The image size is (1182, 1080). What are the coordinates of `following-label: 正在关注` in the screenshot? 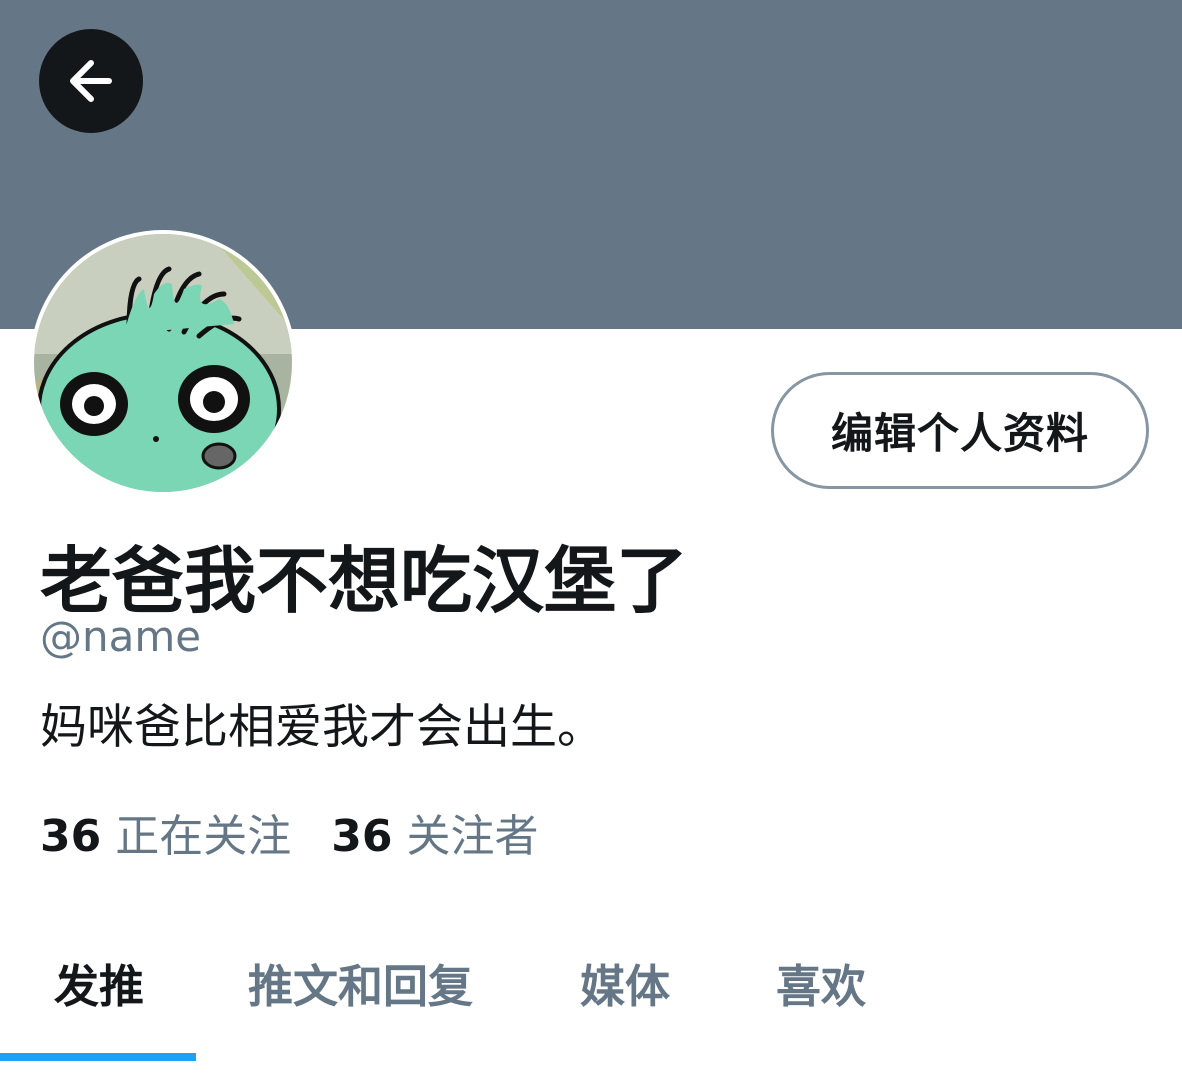 It's located at (203, 836).